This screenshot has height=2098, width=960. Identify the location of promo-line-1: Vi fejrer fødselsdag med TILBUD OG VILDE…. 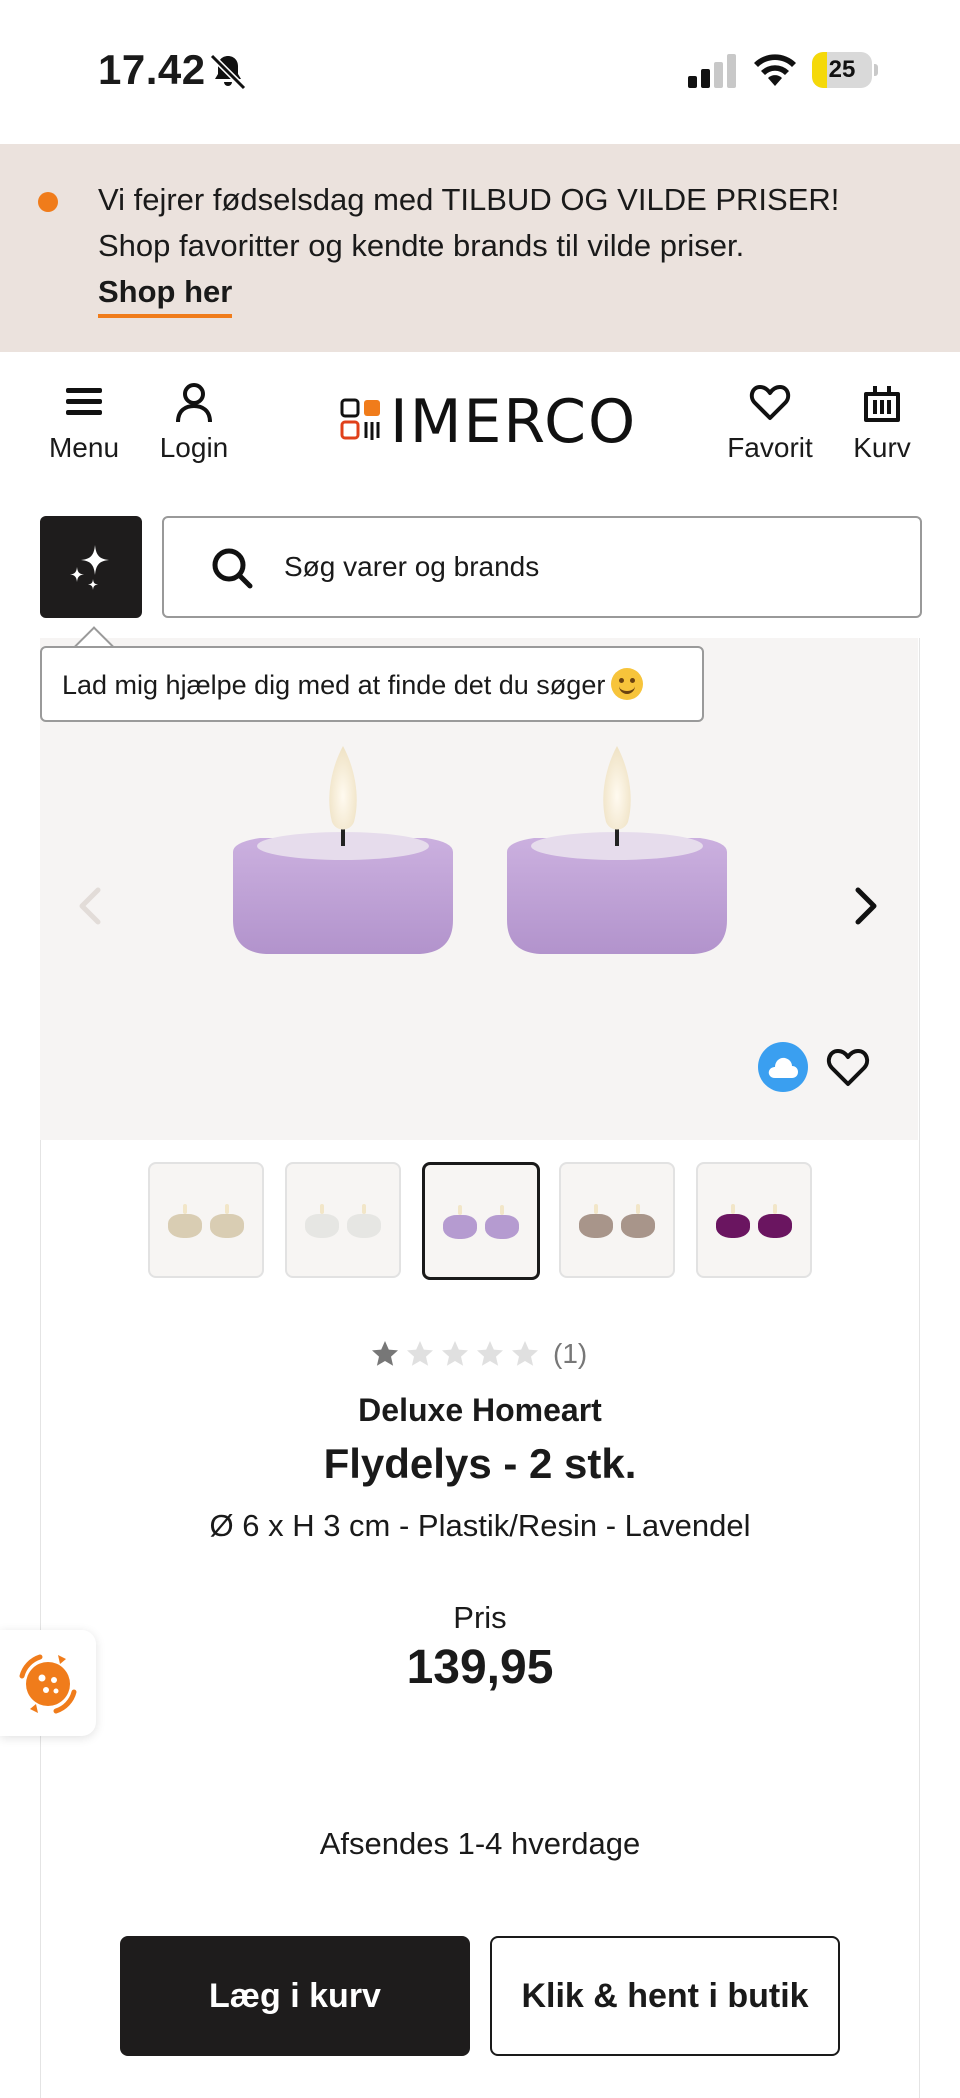
(469, 199).